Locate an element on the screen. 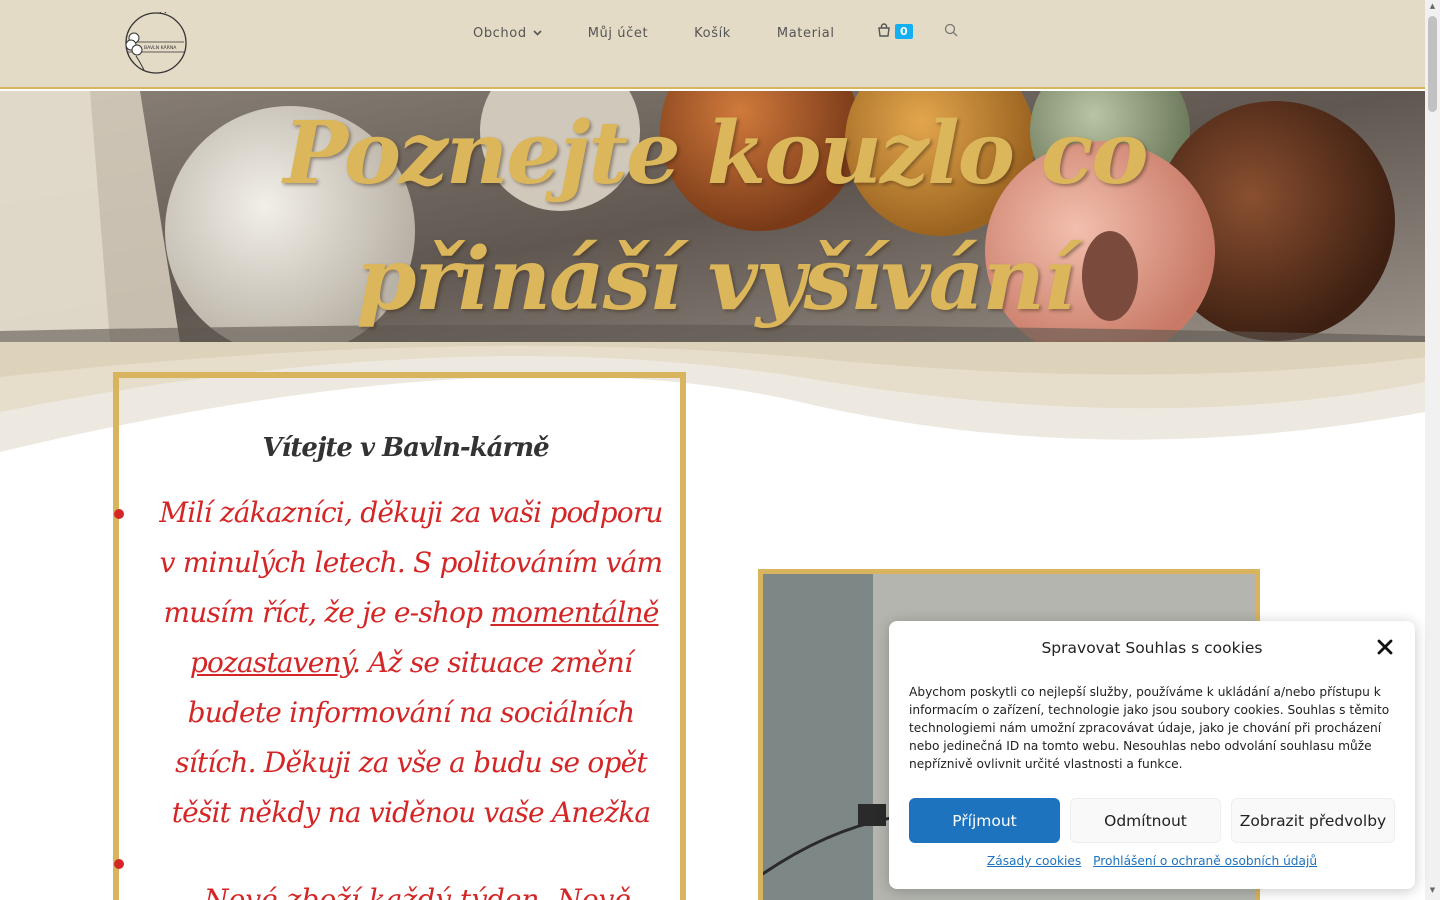 The width and height of the screenshot is (1440, 900). privacy-statement-link: Prohlášení o ochraně osobních údajů is located at coordinates (1205, 861).